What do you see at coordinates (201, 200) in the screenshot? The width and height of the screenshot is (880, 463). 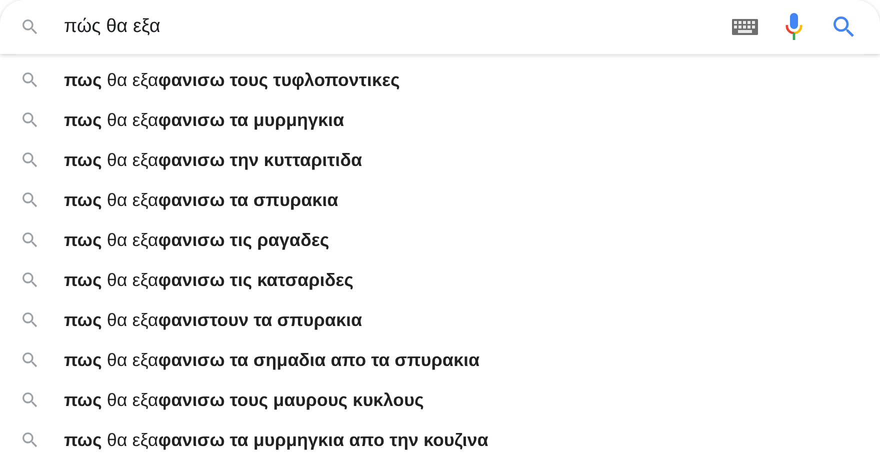 I see `suggestion-item: πως θα εξαφανισω τα σπυρακια` at bounding box center [201, 200].